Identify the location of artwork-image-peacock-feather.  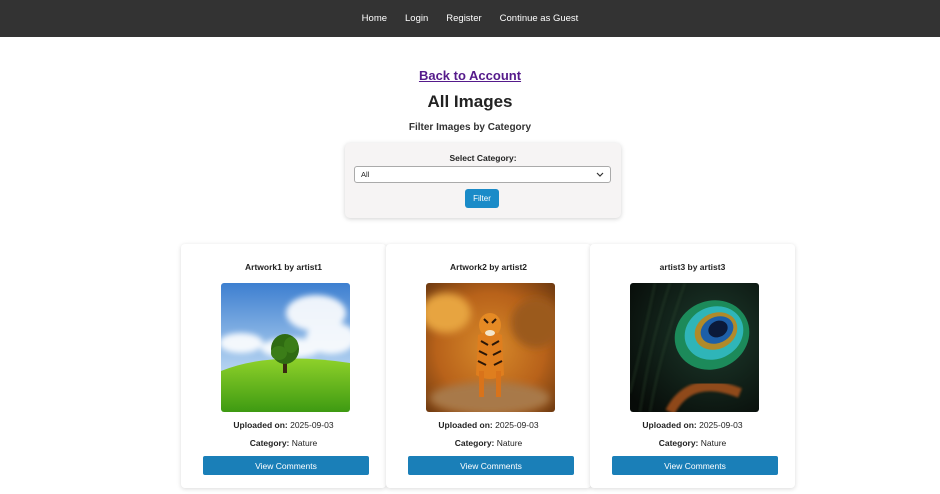
(694, 347).